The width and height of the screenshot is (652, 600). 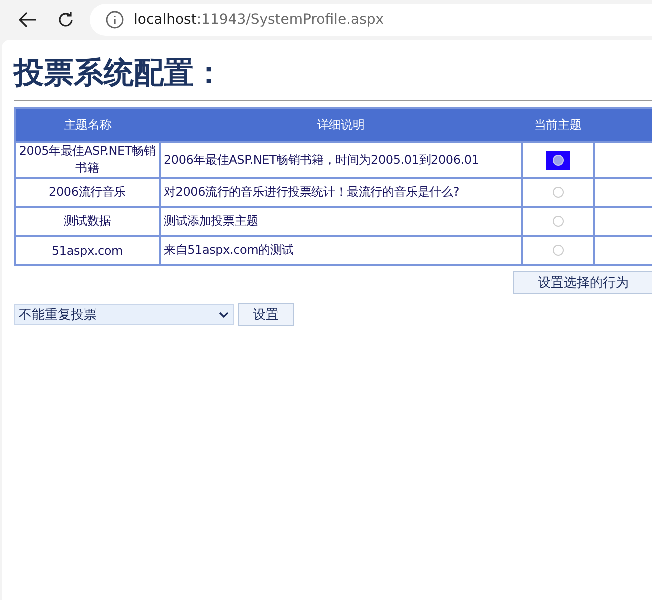 What do you see at coordinates (28, 20) in the screenshot?
I see `back-arrow-icon` at bounding box center [28, 20].